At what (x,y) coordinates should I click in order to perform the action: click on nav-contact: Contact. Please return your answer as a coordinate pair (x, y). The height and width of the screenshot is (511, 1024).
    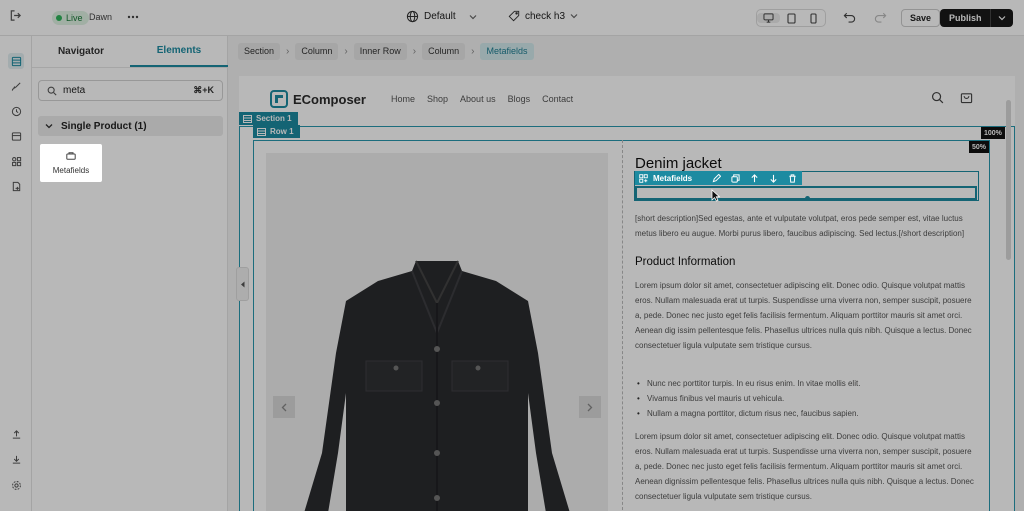
    Looking at the image, I should click on (557, 99).